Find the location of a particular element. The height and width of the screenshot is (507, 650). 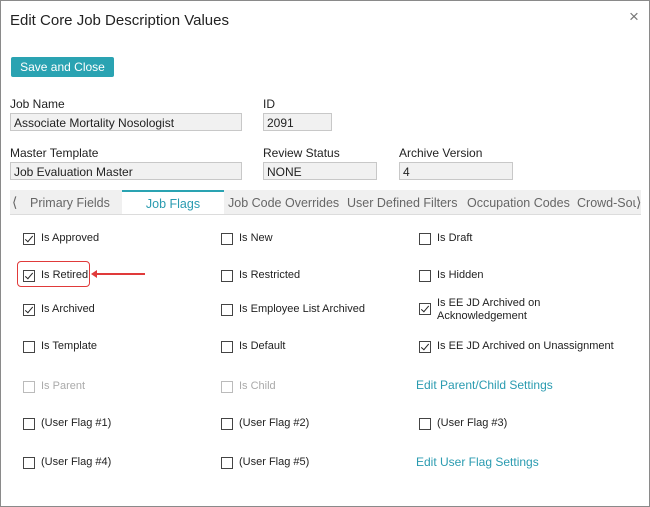

flag-is-new: Is New is located at coordinates (247, 240).